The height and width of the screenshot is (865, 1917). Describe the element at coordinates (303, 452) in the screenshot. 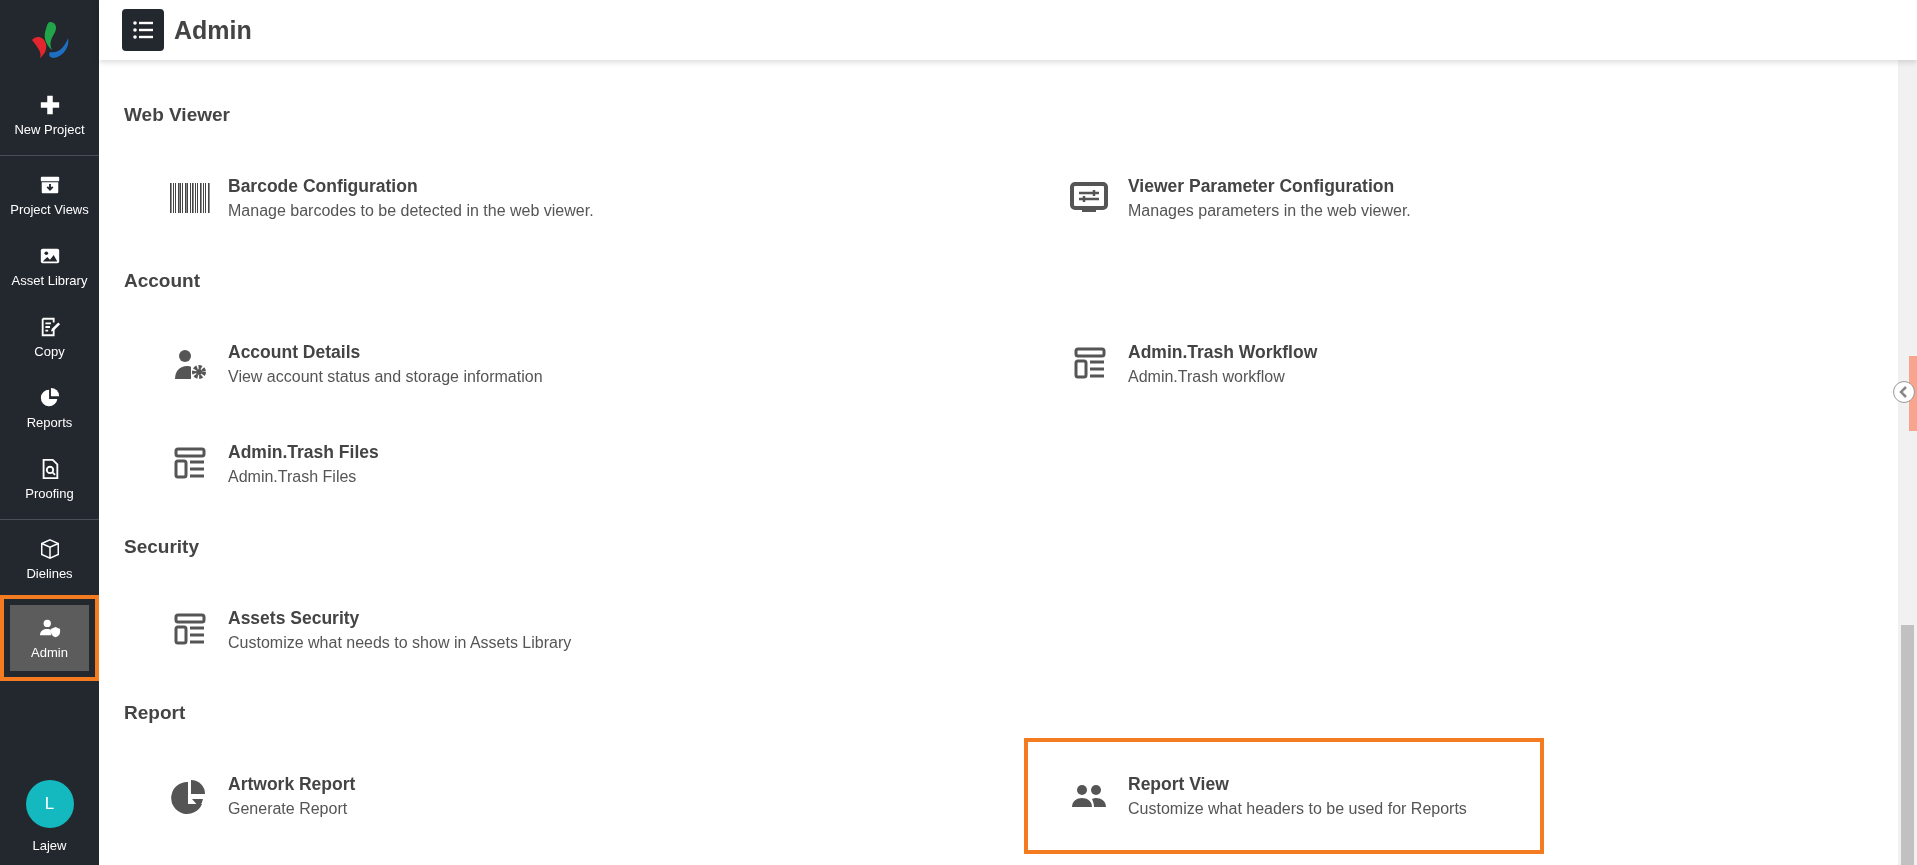

I see `card-title: Admin.Trash Files` at that location.